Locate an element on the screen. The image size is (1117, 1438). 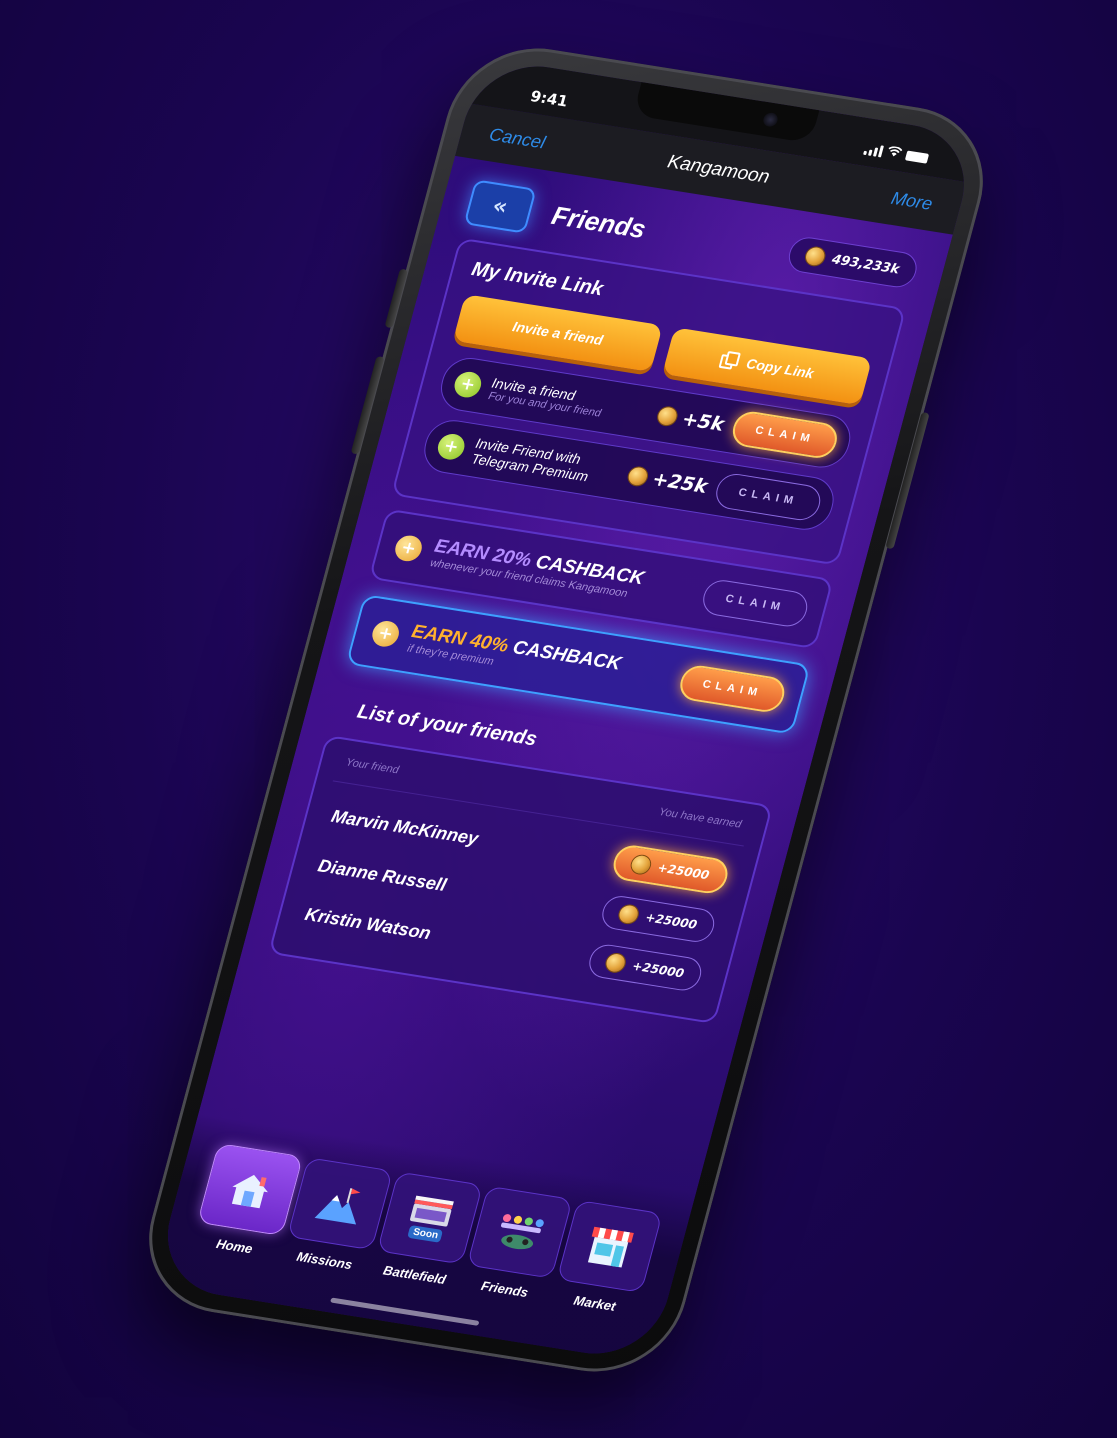
cashback-text: EARN 40% CASHBACK if they're premium is located at coordinates (540, 658).